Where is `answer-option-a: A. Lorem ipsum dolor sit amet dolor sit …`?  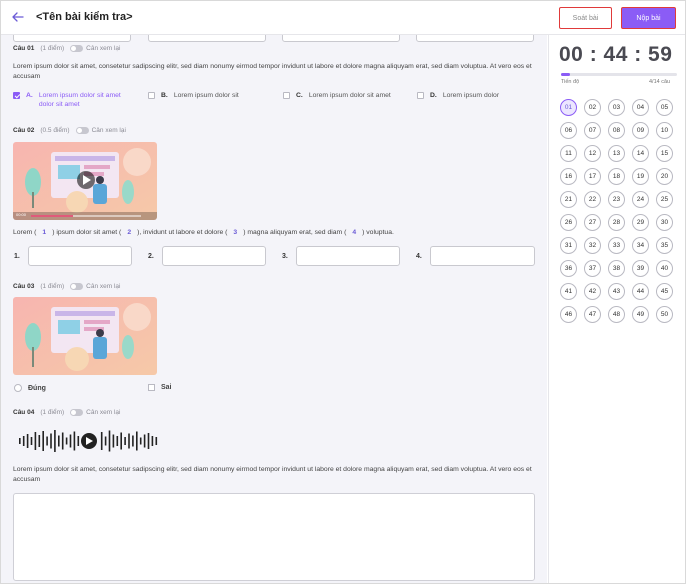
answer-option-a: A. Lorem ipsum dolor sit amet dolor sit … is located at coordinates (73, 100).